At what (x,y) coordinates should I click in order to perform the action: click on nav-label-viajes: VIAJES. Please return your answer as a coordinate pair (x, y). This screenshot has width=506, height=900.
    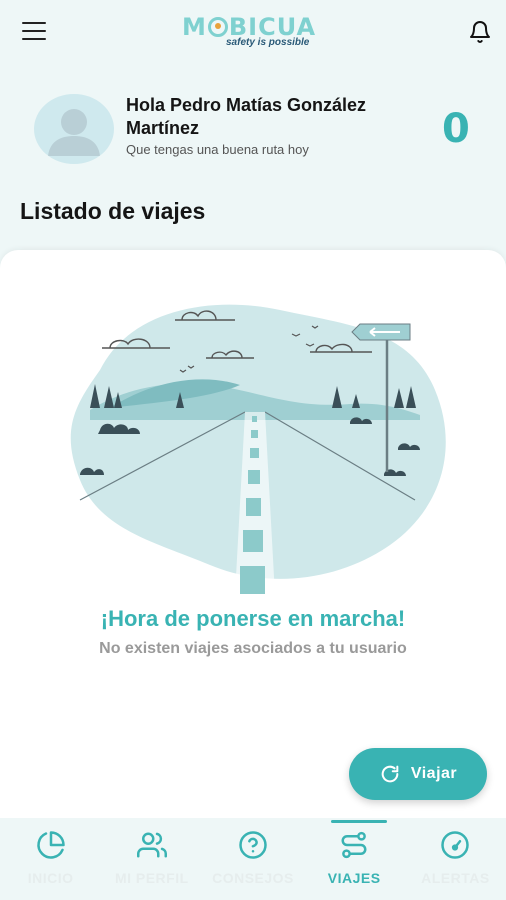
    Looking at the image, I should click on (354, 878).